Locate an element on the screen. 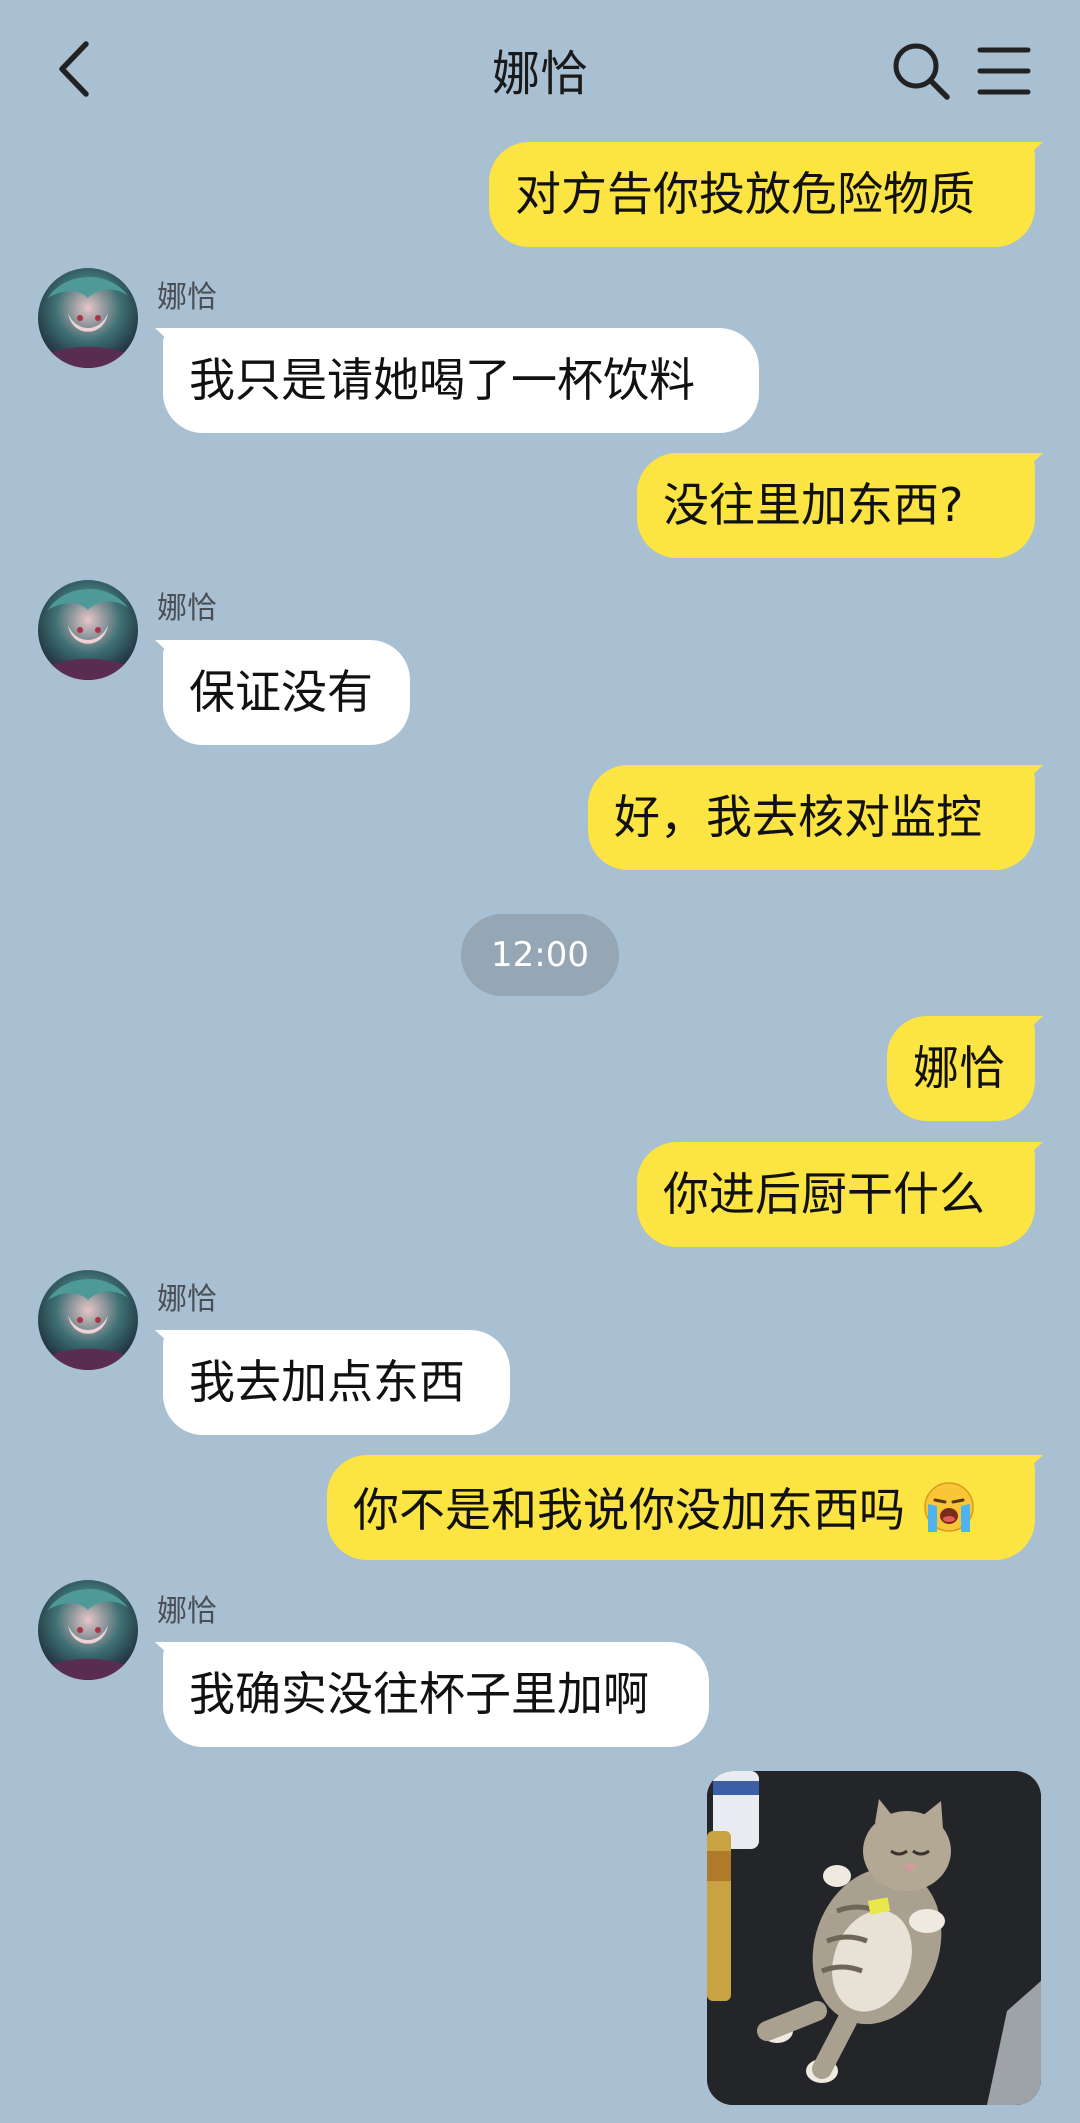 Image resolution: width=1080 pixels, height=2123 pixels. message-text: 好，我去核对监控 is located at coordinates (798, 817).